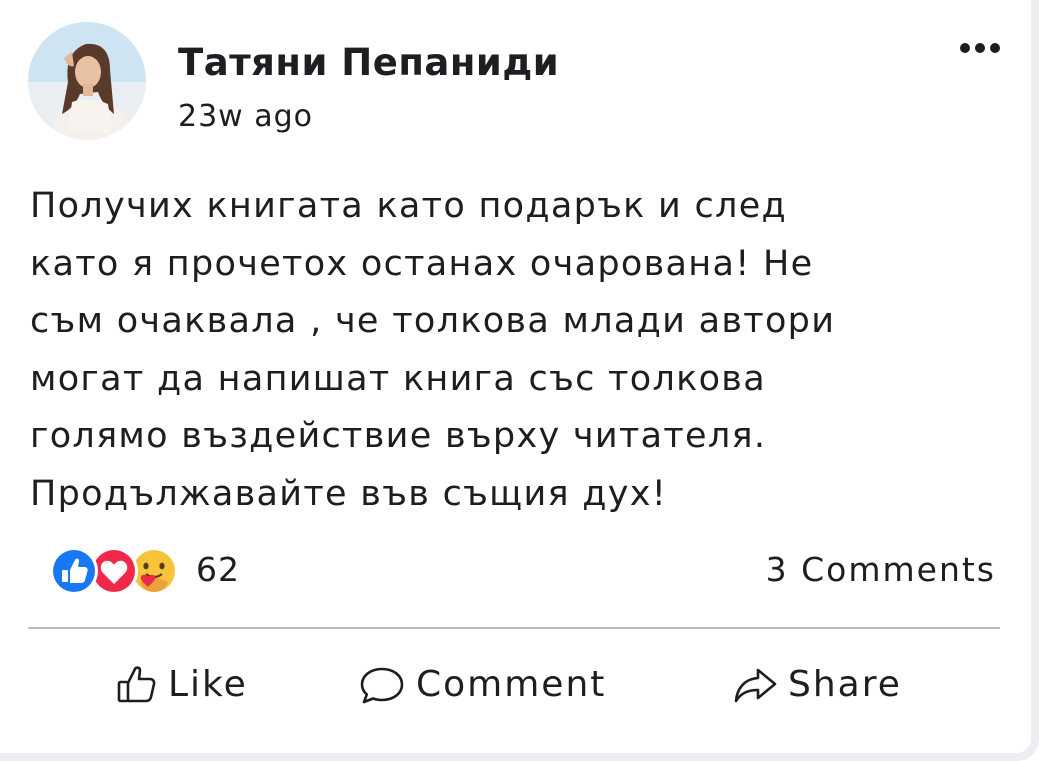 This screenshot has width=1039, height=761. What do you see at coordinates (349, 493) in the screenshot?
I see `post-text-line: Продължавайте във същия дух!` at bounding box center [349, 493].